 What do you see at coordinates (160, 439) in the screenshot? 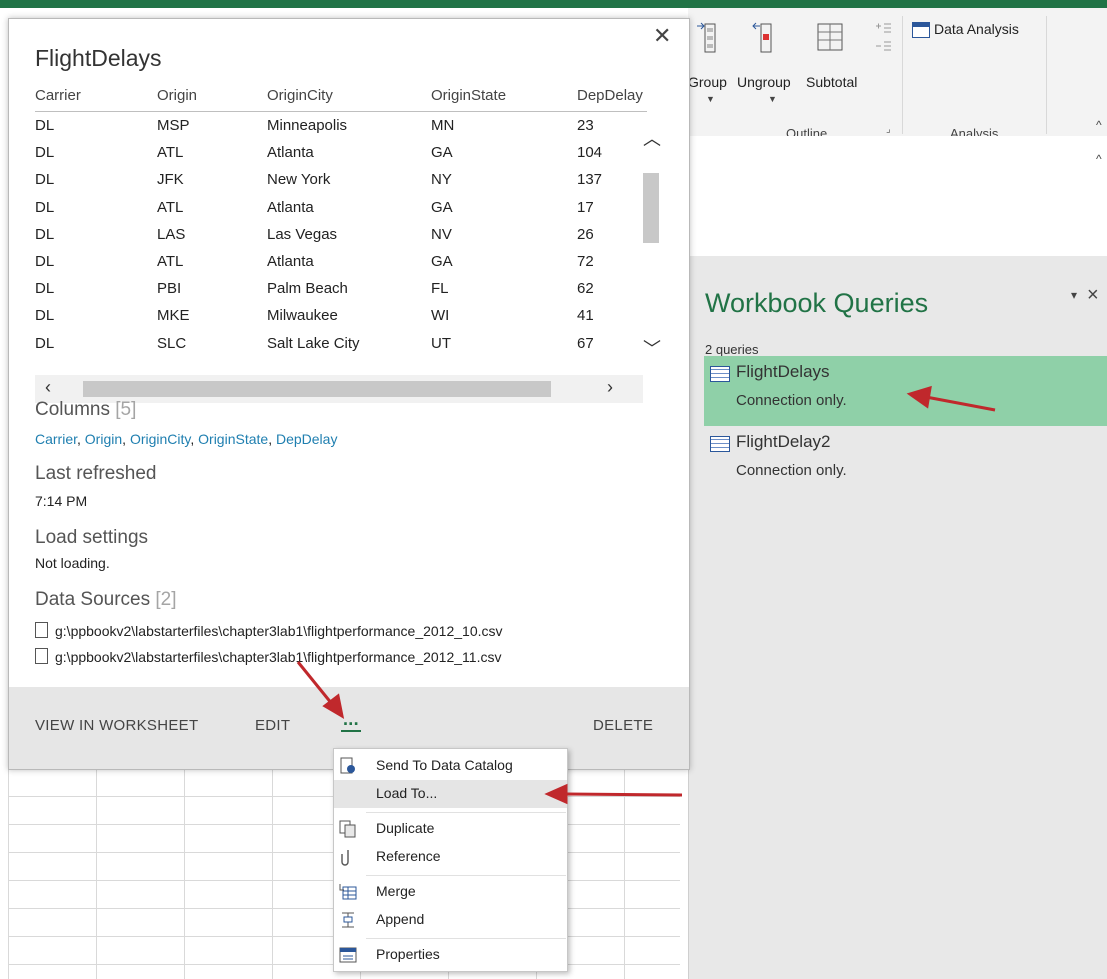
I see `column-link: OriginCity` at bounding box center [160, 439].